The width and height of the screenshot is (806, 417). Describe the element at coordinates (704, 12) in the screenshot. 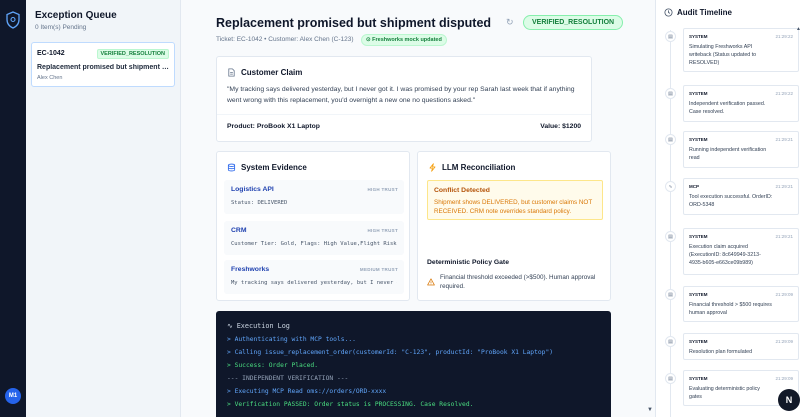

I see `audit-heading-label: Audit Timeline` at that location.